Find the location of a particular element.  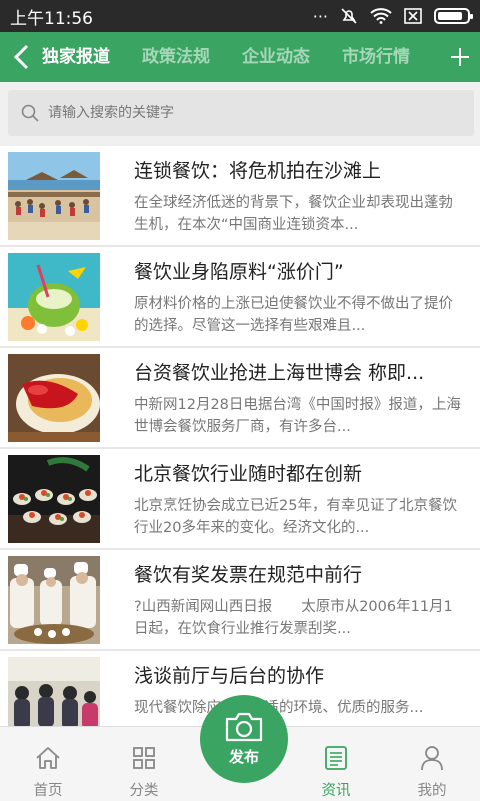

publish-button: 发布 is located at coordinates (244, 739).